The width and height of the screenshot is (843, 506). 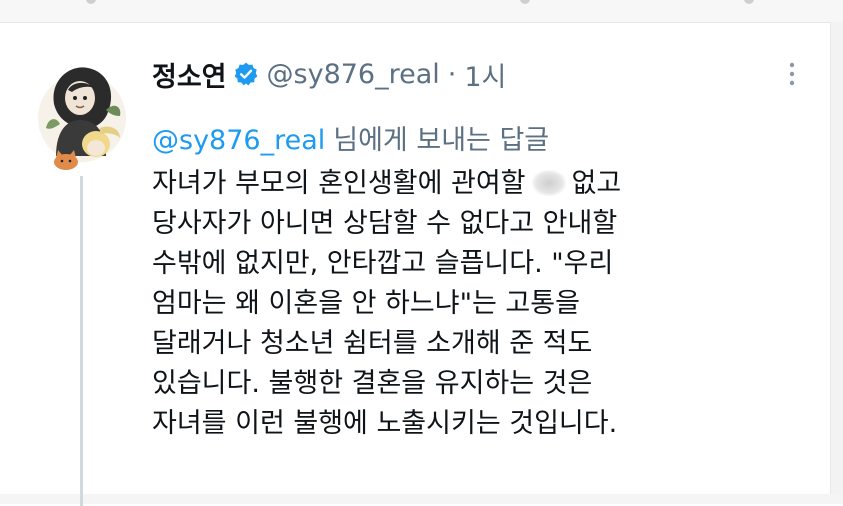 What do you see at coordinates (372, 343) in the screenshot?
I see `tweet-text-line: 달래거나 청소년 쉼터를 소개해 준 적도` at bounding box center [372, 343].